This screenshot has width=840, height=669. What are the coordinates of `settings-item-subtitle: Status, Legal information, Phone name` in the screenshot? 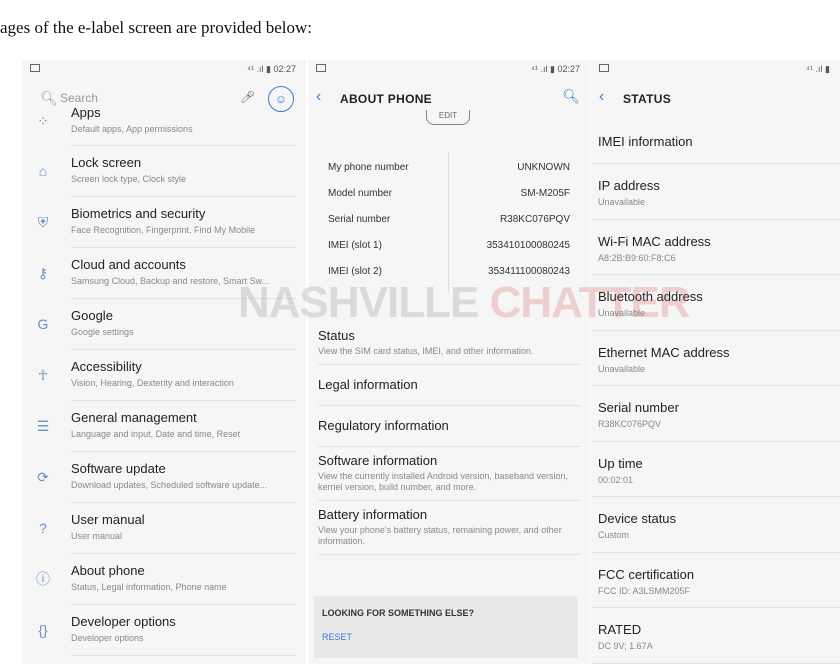 It's located at (149, 587).